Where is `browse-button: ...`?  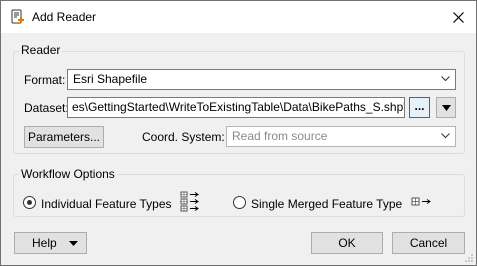
browse-button: ... is located at coordinates (419, 107).